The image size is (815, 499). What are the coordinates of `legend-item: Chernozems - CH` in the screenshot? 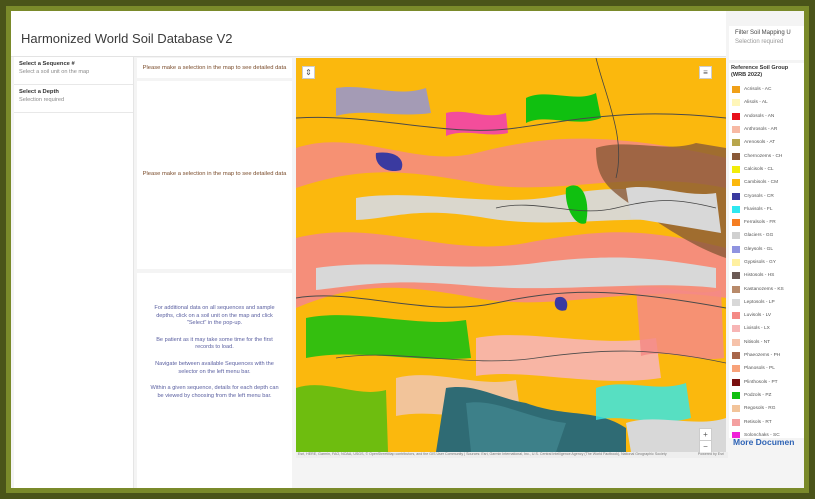 It's located at (766, 155).